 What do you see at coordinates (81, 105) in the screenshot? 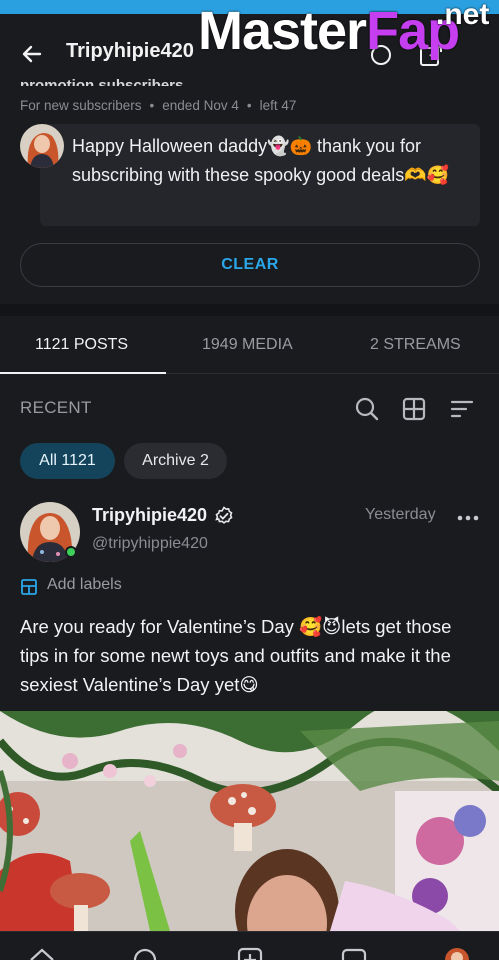
I see `promo-audience: For new subscribers` at bounding box center [81, 105].